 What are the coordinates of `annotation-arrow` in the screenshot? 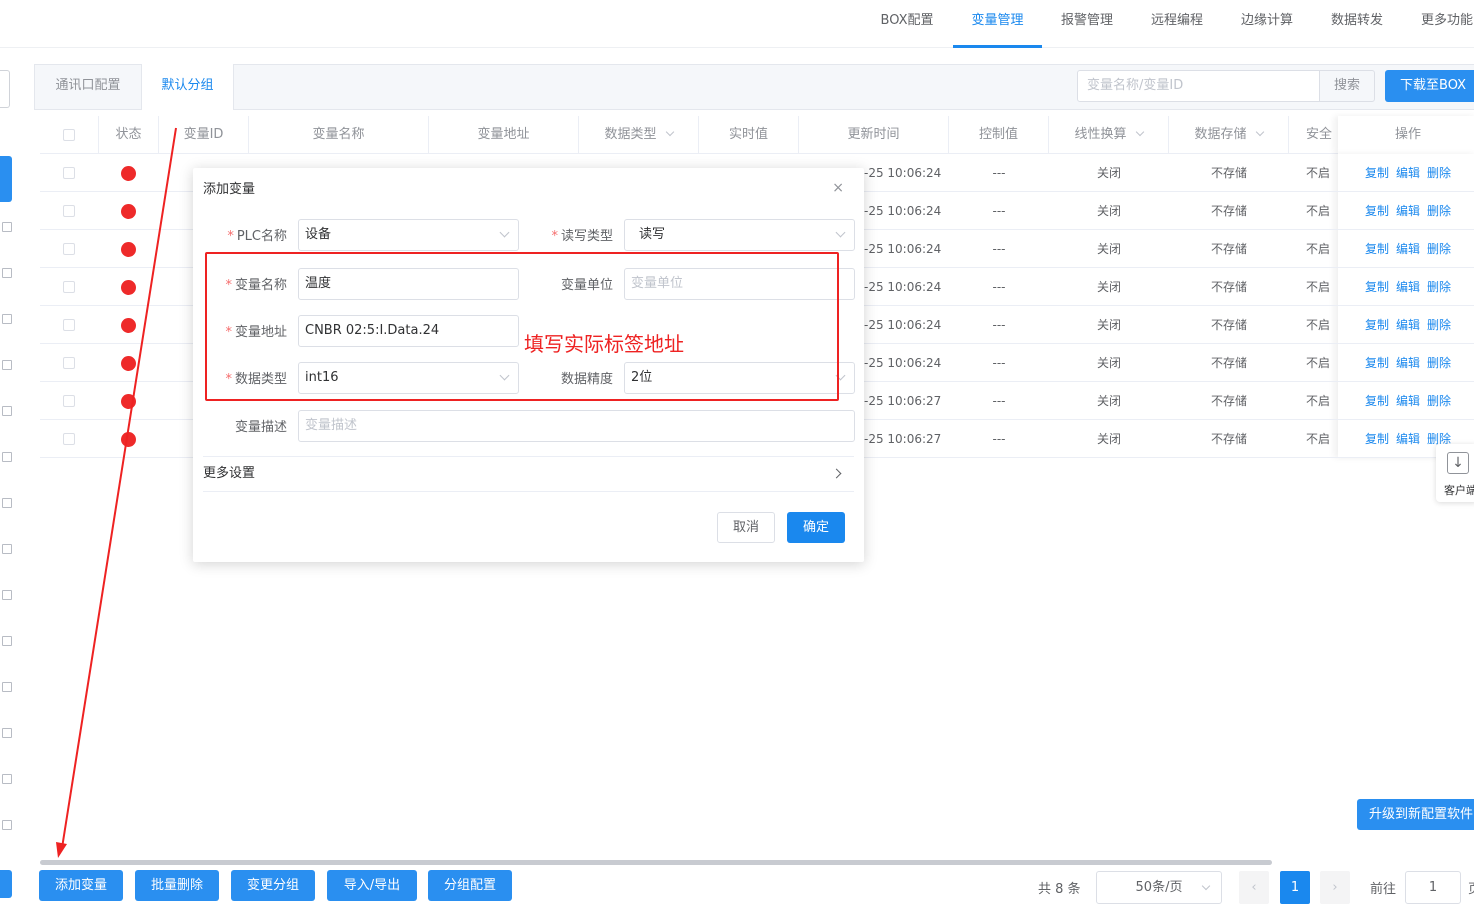 It's located at (116, 492).